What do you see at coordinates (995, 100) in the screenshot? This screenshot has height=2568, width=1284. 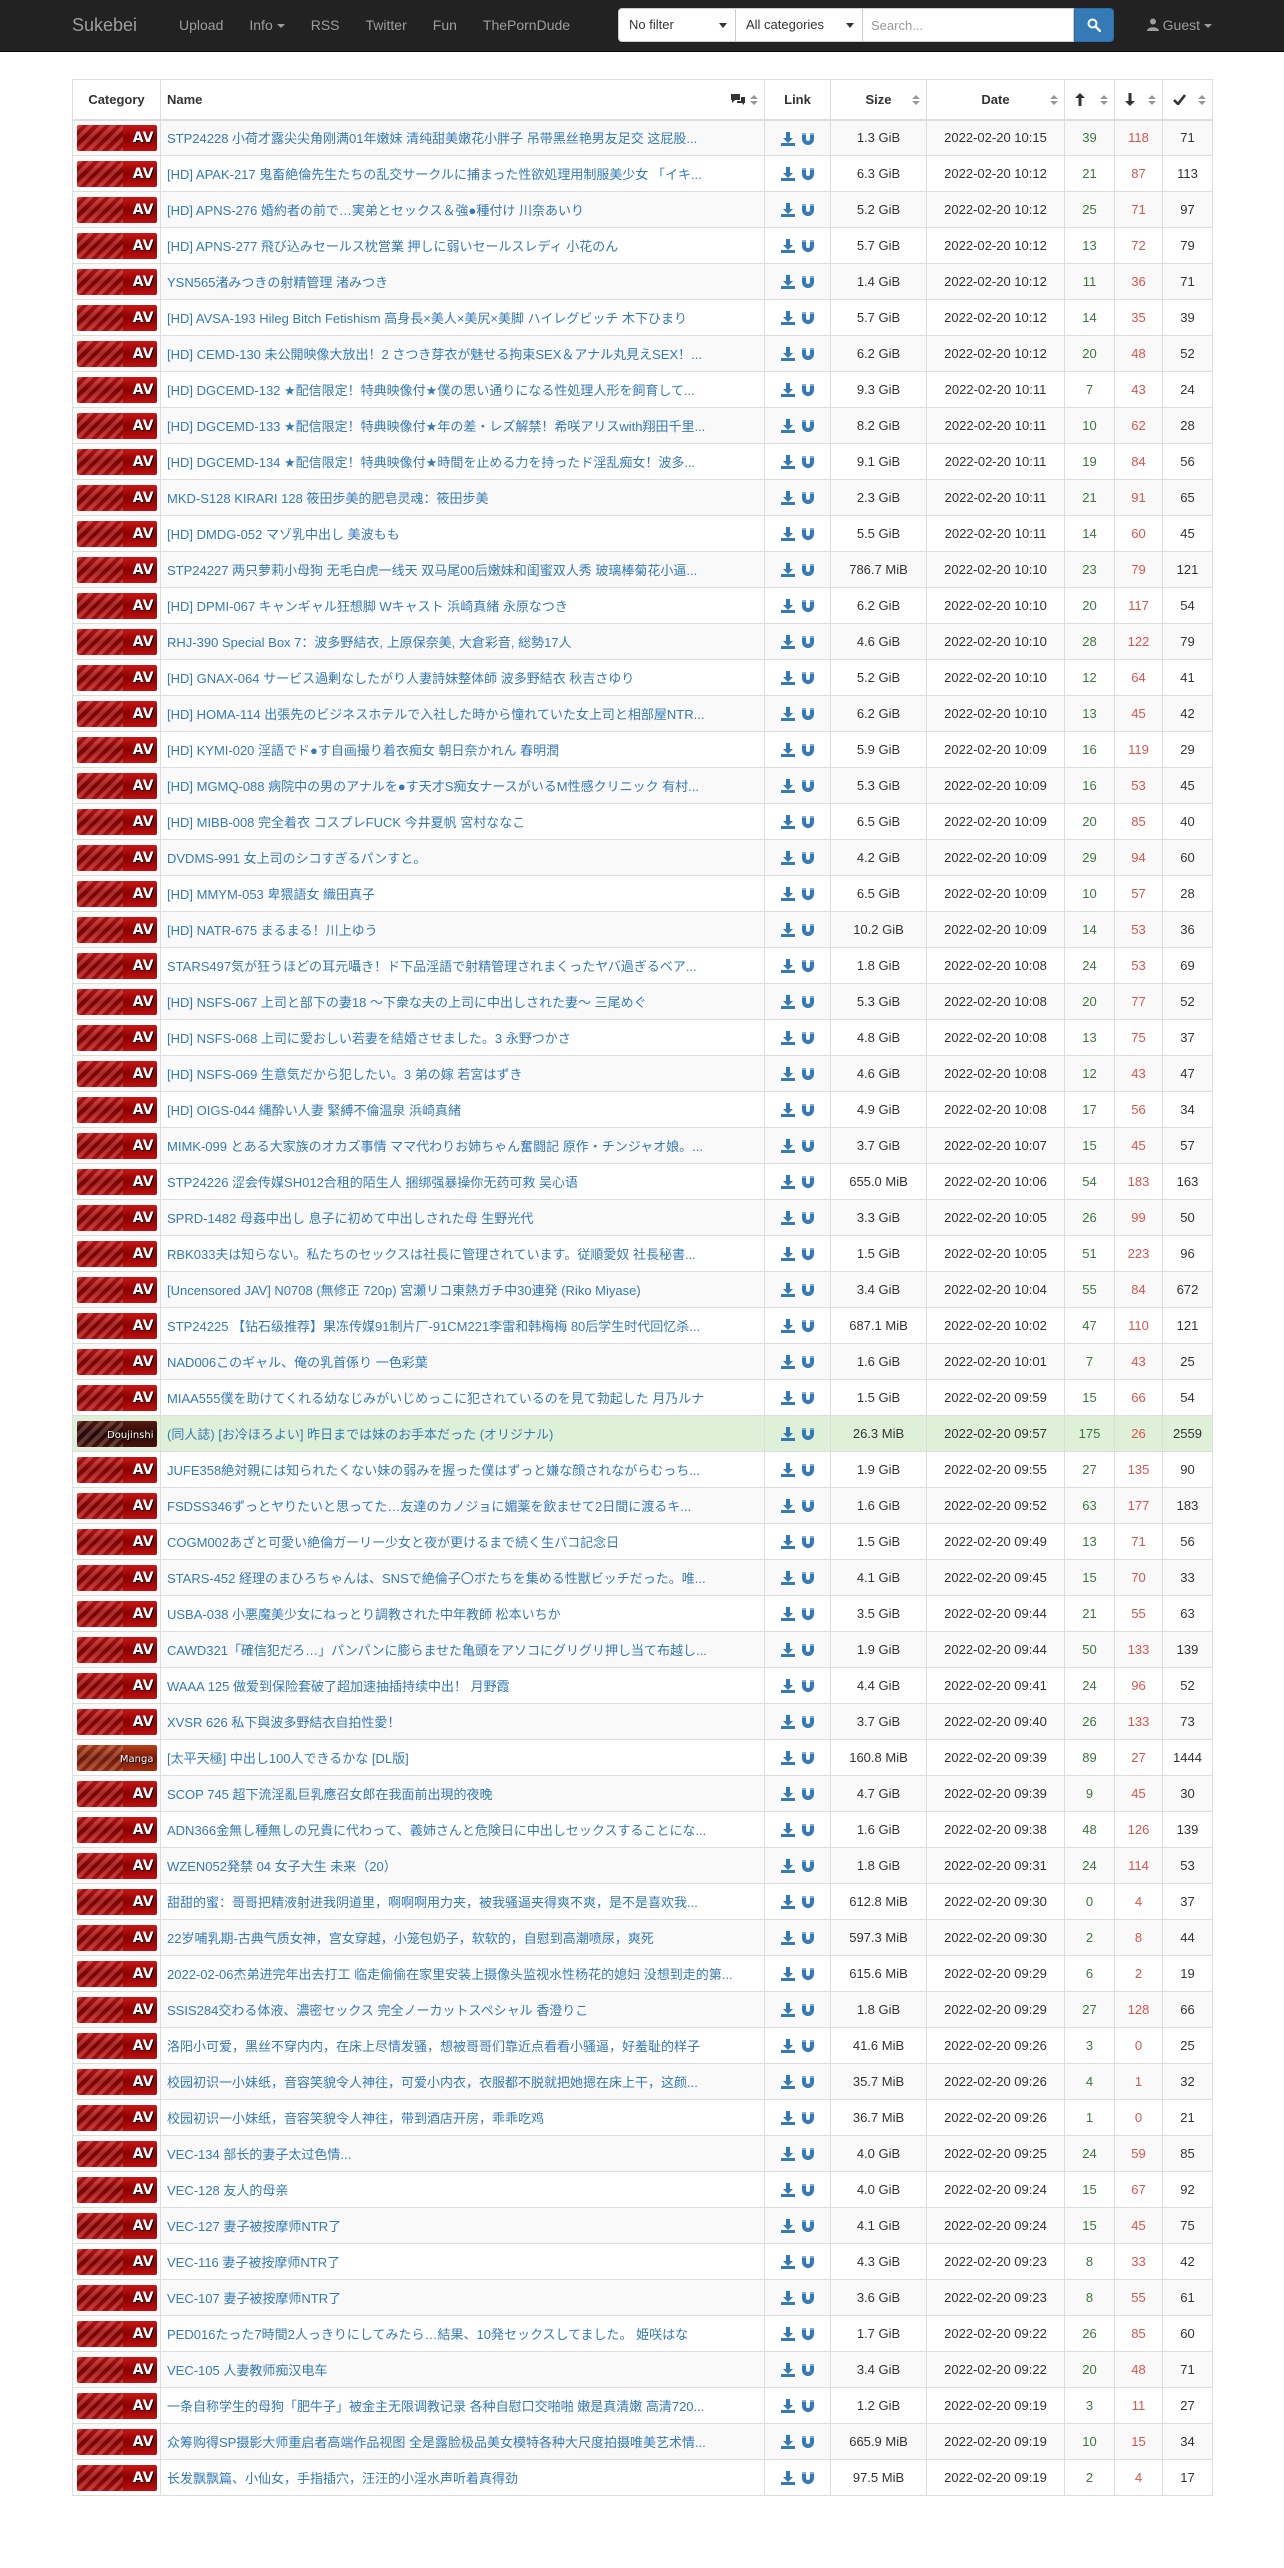 I see `col-date: Date` at bounding box center [995, 100].